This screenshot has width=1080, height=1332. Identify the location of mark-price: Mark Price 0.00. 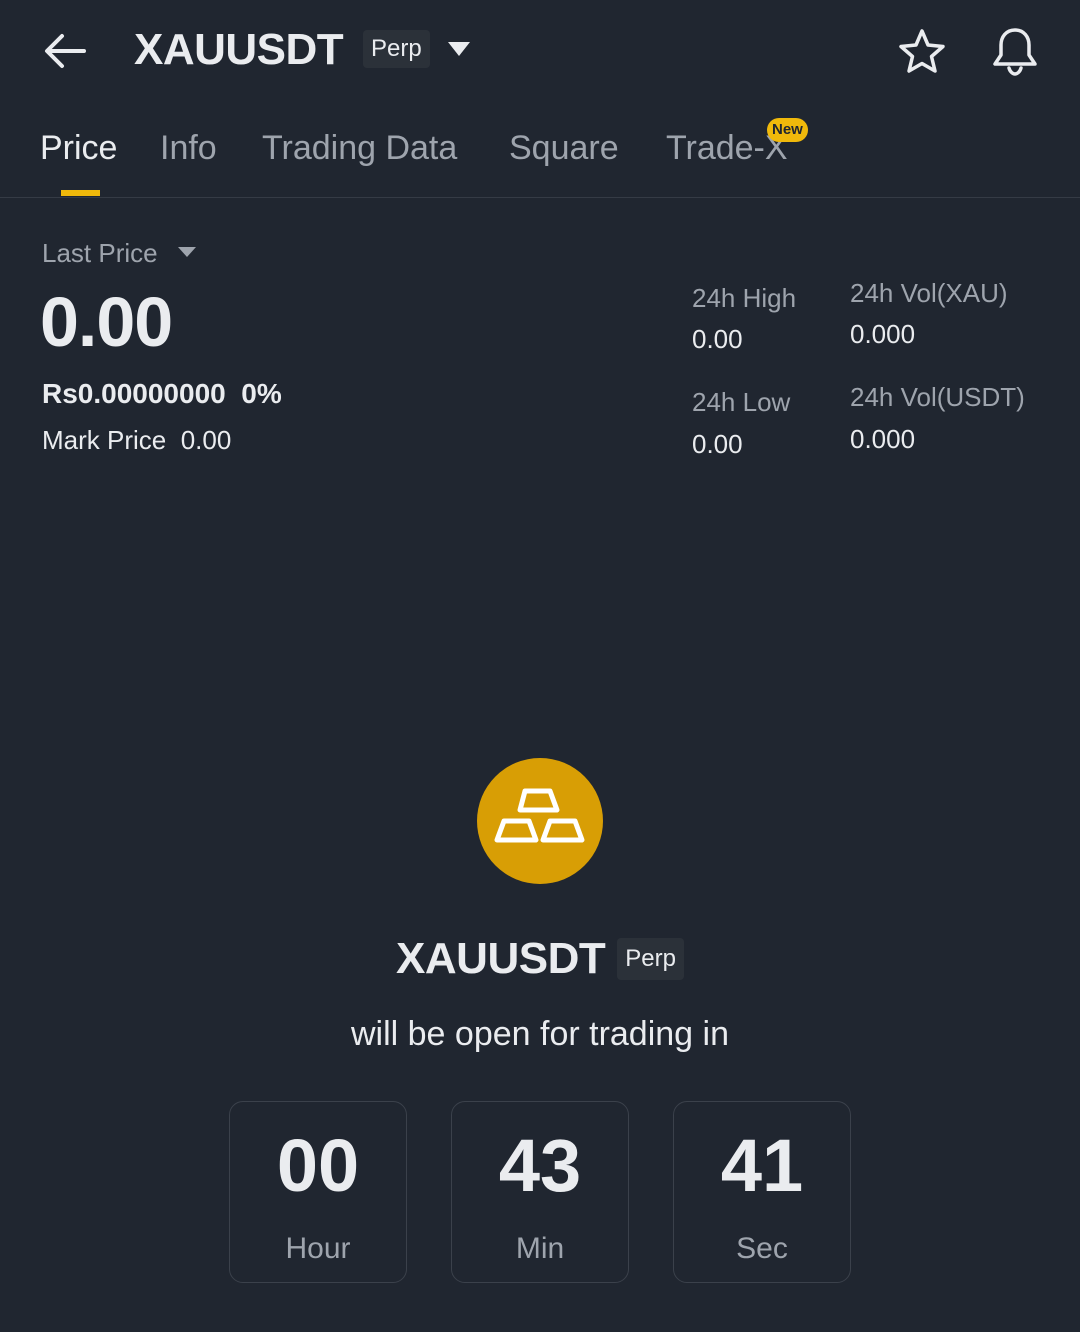
(136, 440).